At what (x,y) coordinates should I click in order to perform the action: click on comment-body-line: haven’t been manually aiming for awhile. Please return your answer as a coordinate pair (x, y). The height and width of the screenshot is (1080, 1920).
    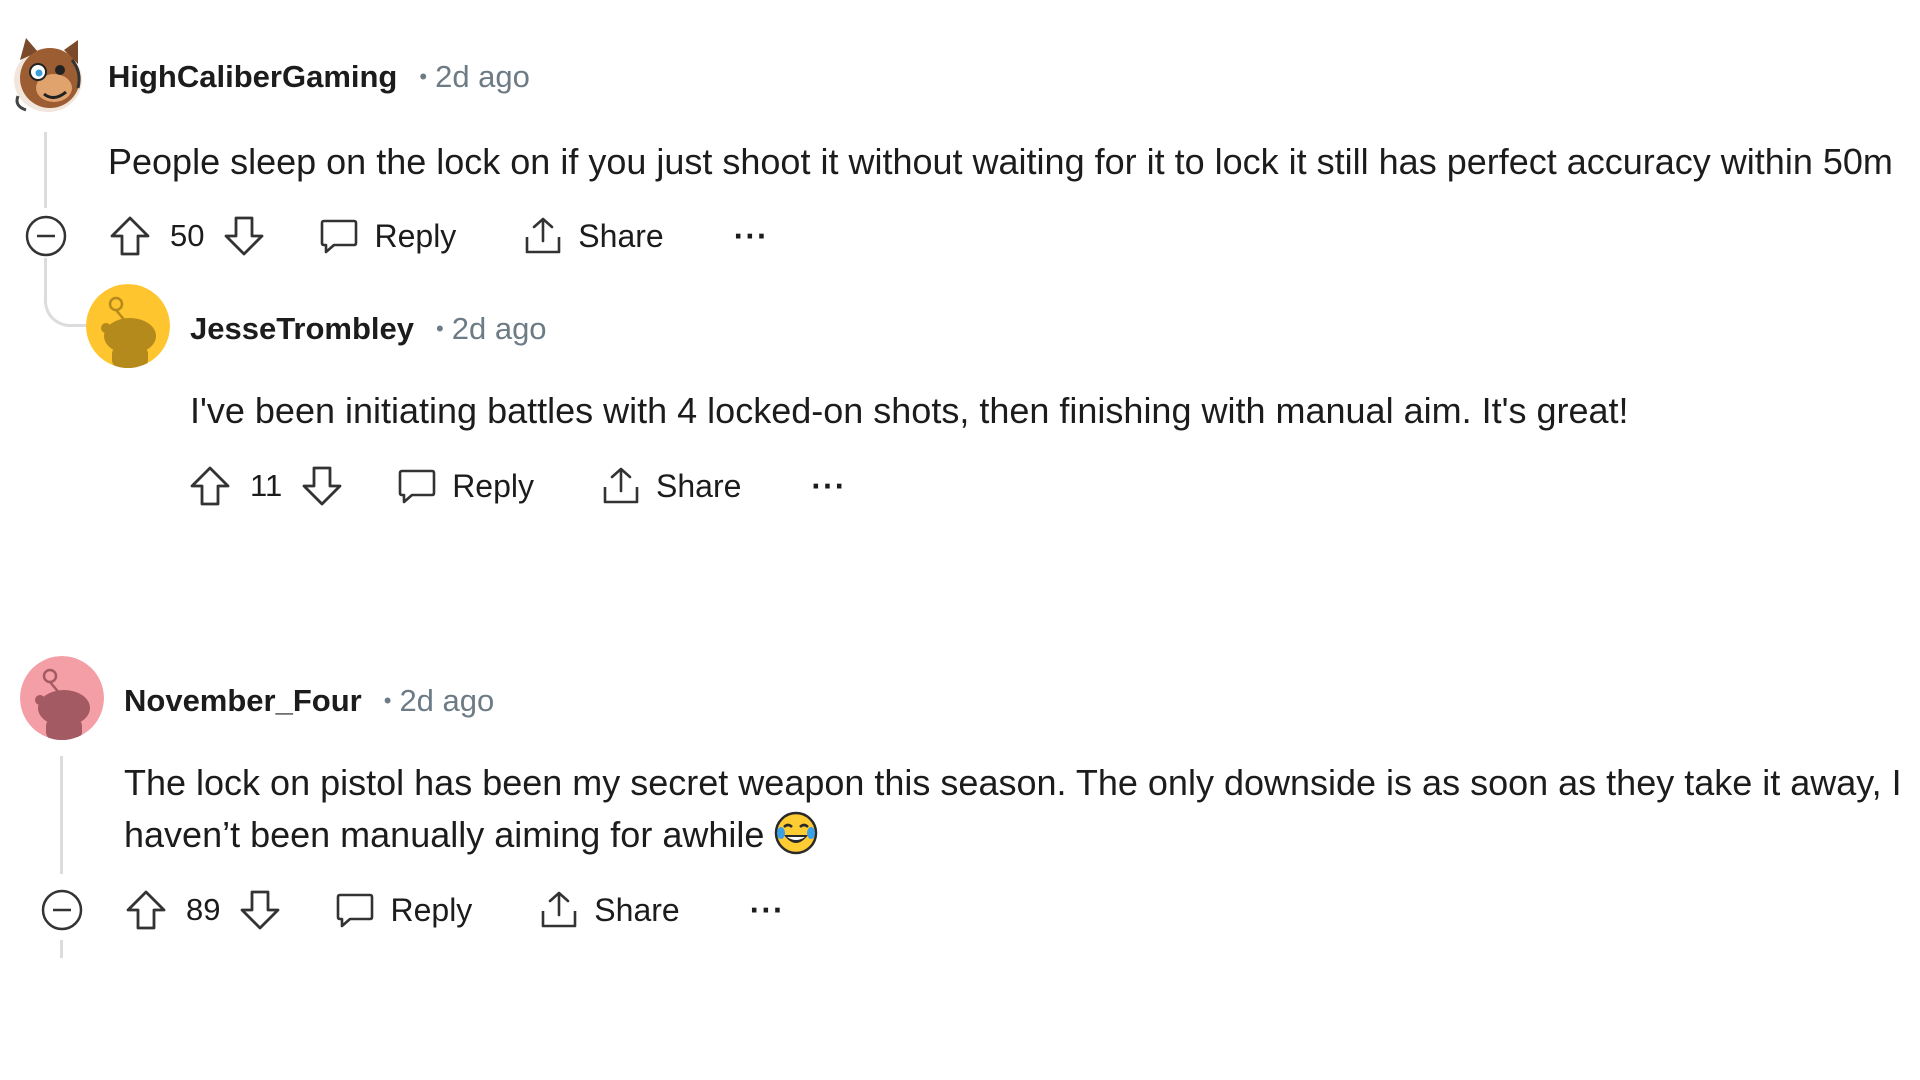
    Looking at the image, I should click on (1013, 839).